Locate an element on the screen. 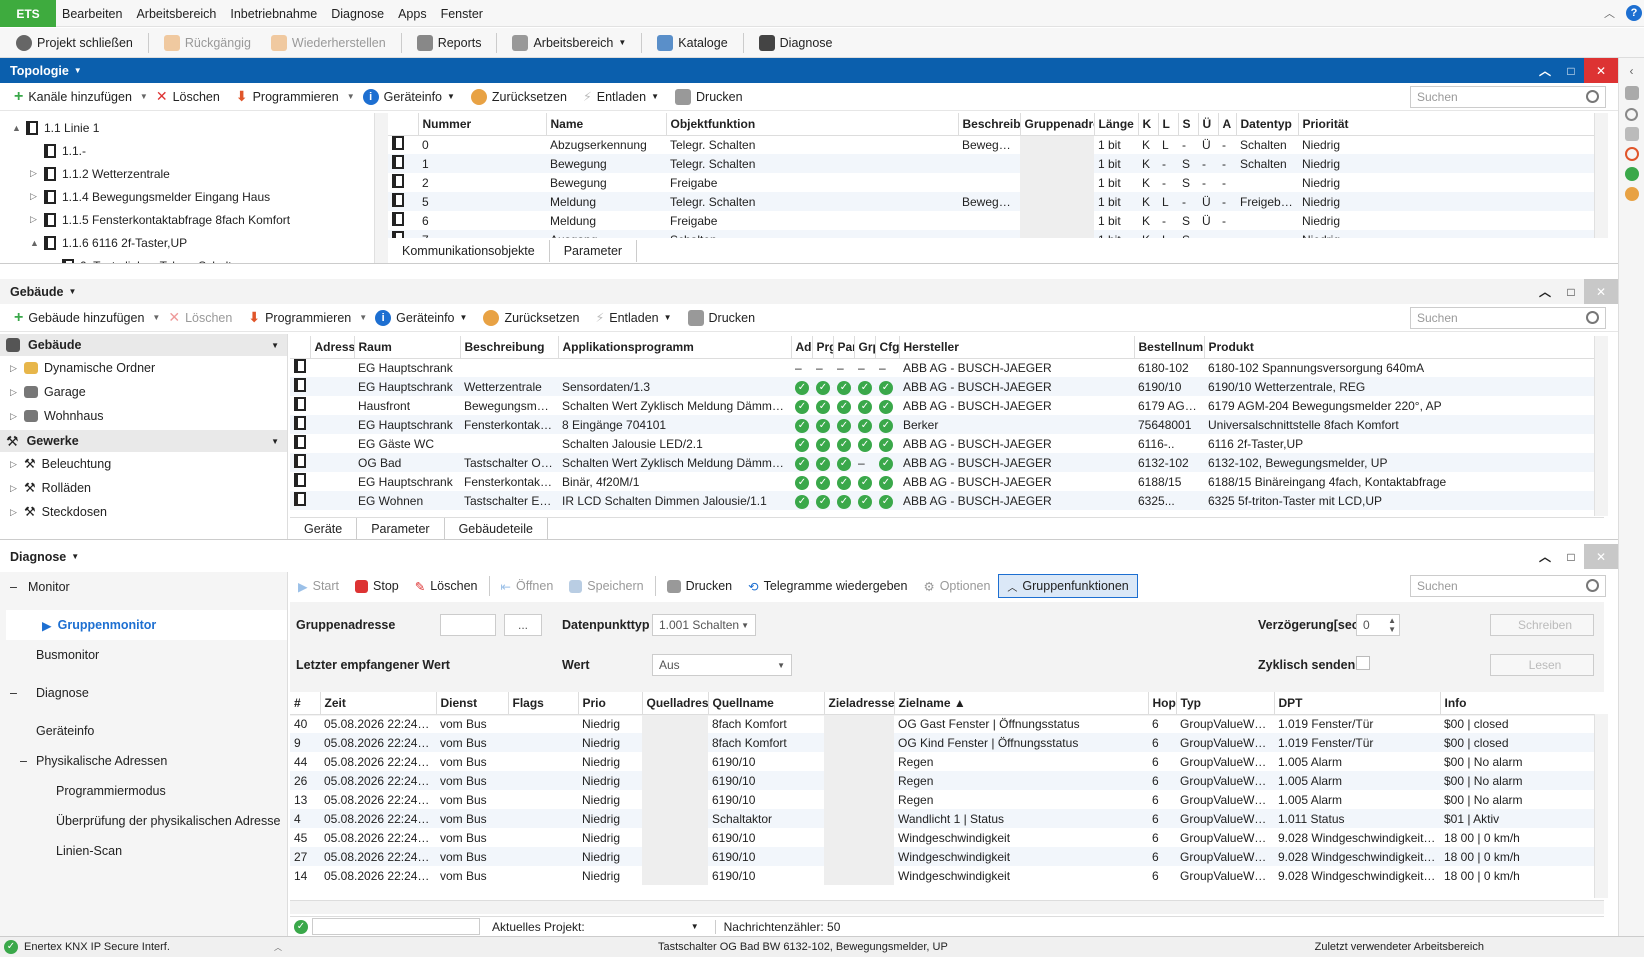 The width and height of the screenshot is (1644, 957). column-header: L is located at coordinates (1168, 124).